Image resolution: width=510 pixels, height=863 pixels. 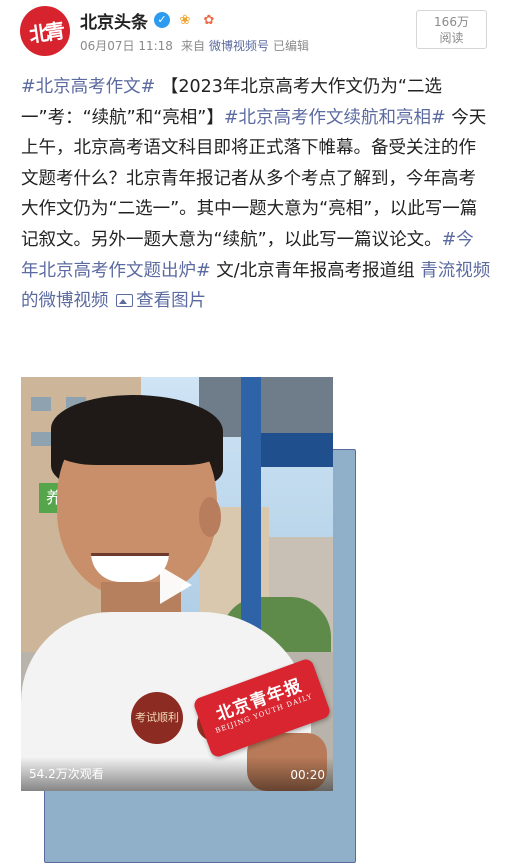 What do you see at coordinates (451, 29) in the screenshot?
I see `read-count-box: 166万 阅读` at bounding box center [451, 29].